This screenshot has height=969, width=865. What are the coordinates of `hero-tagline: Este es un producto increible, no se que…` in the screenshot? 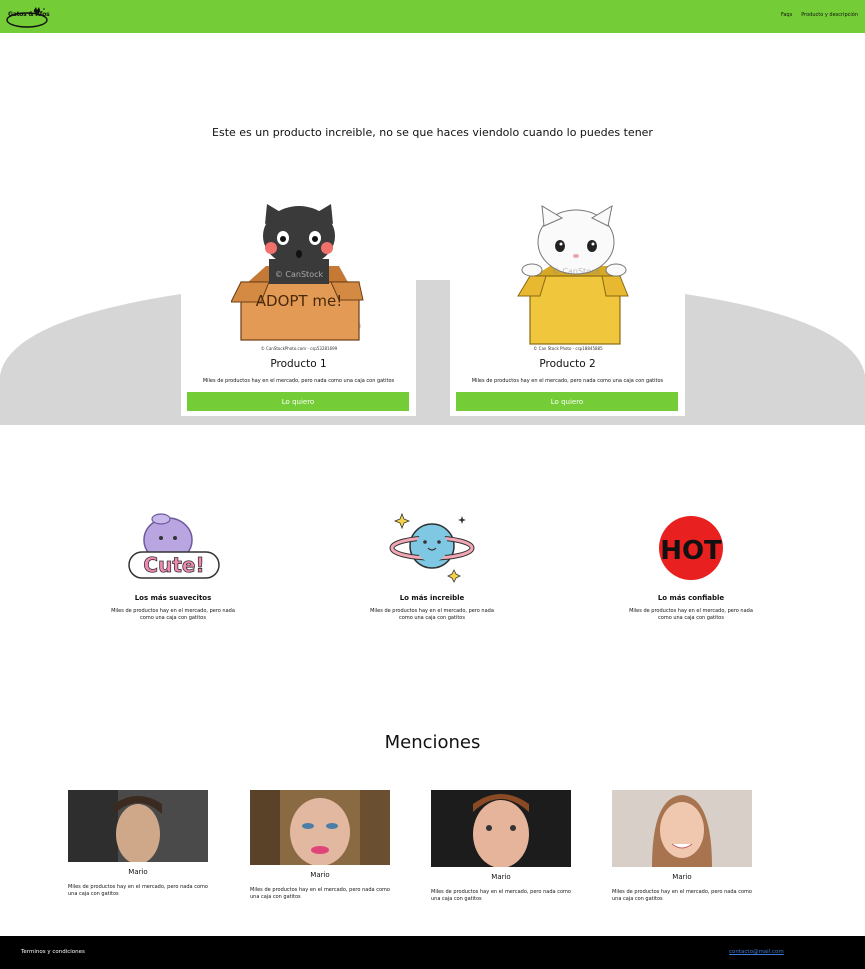 It's located at (432, 132).